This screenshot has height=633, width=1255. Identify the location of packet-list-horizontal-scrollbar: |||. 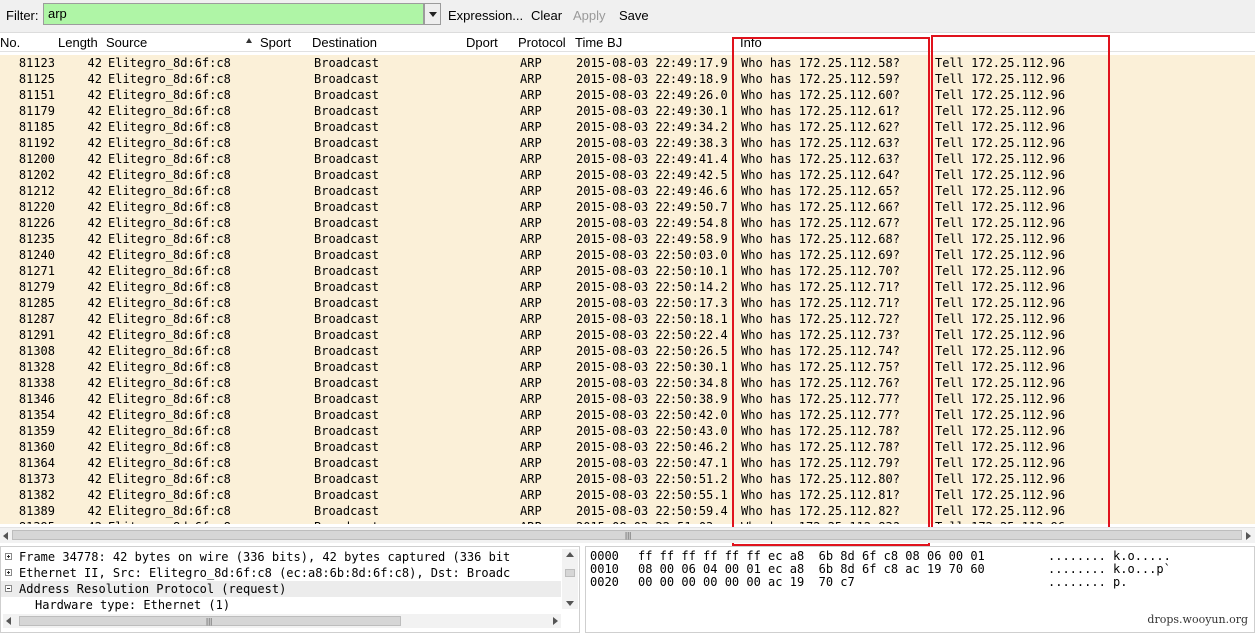
(627, 535).